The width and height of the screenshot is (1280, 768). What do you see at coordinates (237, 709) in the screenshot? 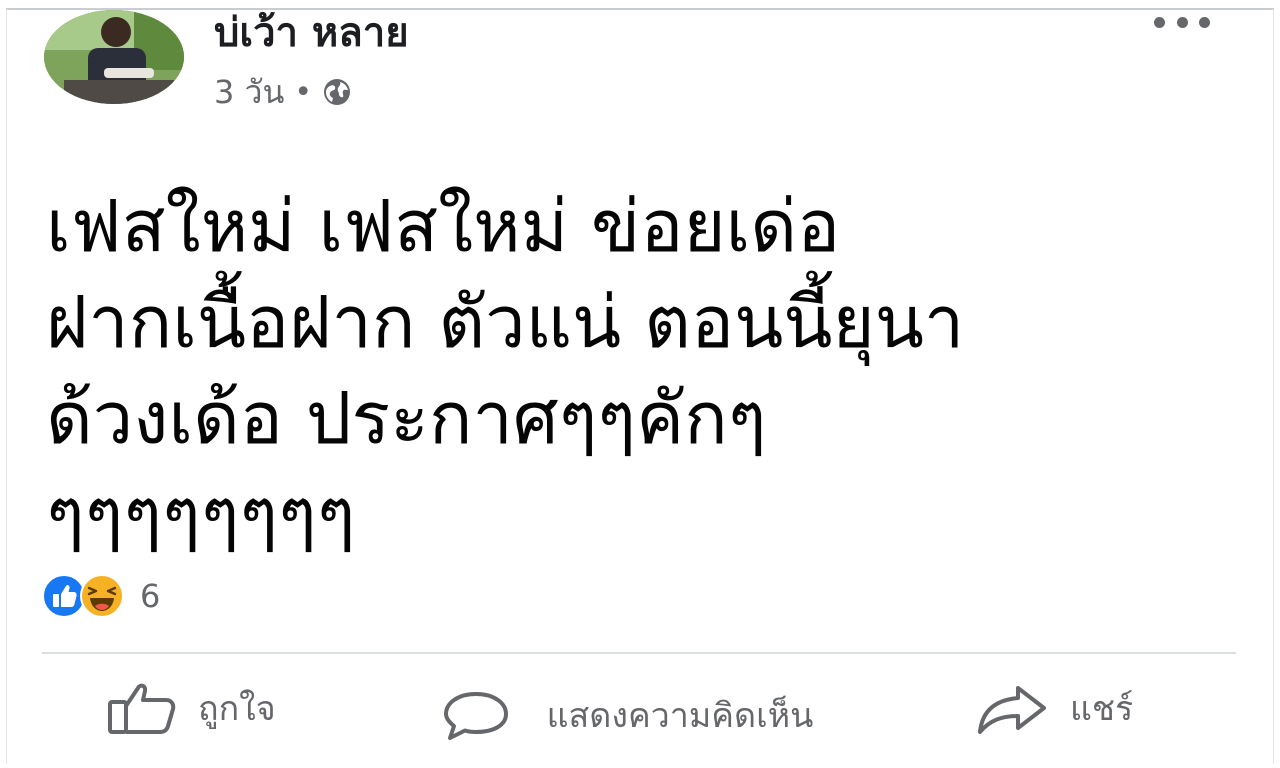
I see `like-label: ถูกใจ` at bounding box center [237, 709].